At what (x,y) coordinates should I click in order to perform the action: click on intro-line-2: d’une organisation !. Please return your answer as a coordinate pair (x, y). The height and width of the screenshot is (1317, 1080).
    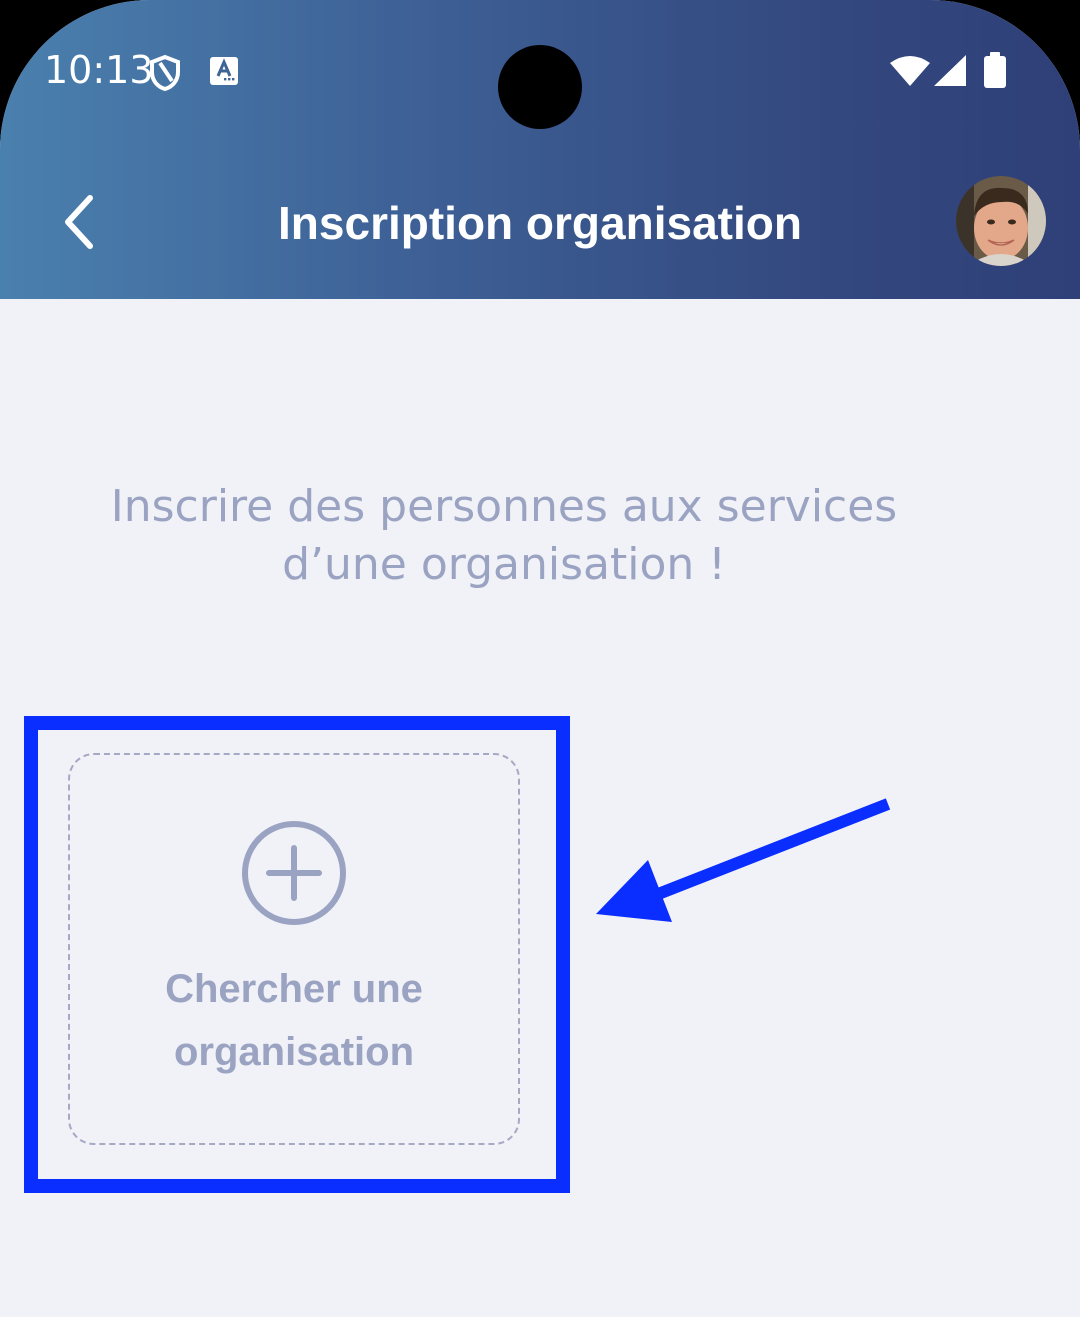
    Looking at the image, I should click on (504, 564).